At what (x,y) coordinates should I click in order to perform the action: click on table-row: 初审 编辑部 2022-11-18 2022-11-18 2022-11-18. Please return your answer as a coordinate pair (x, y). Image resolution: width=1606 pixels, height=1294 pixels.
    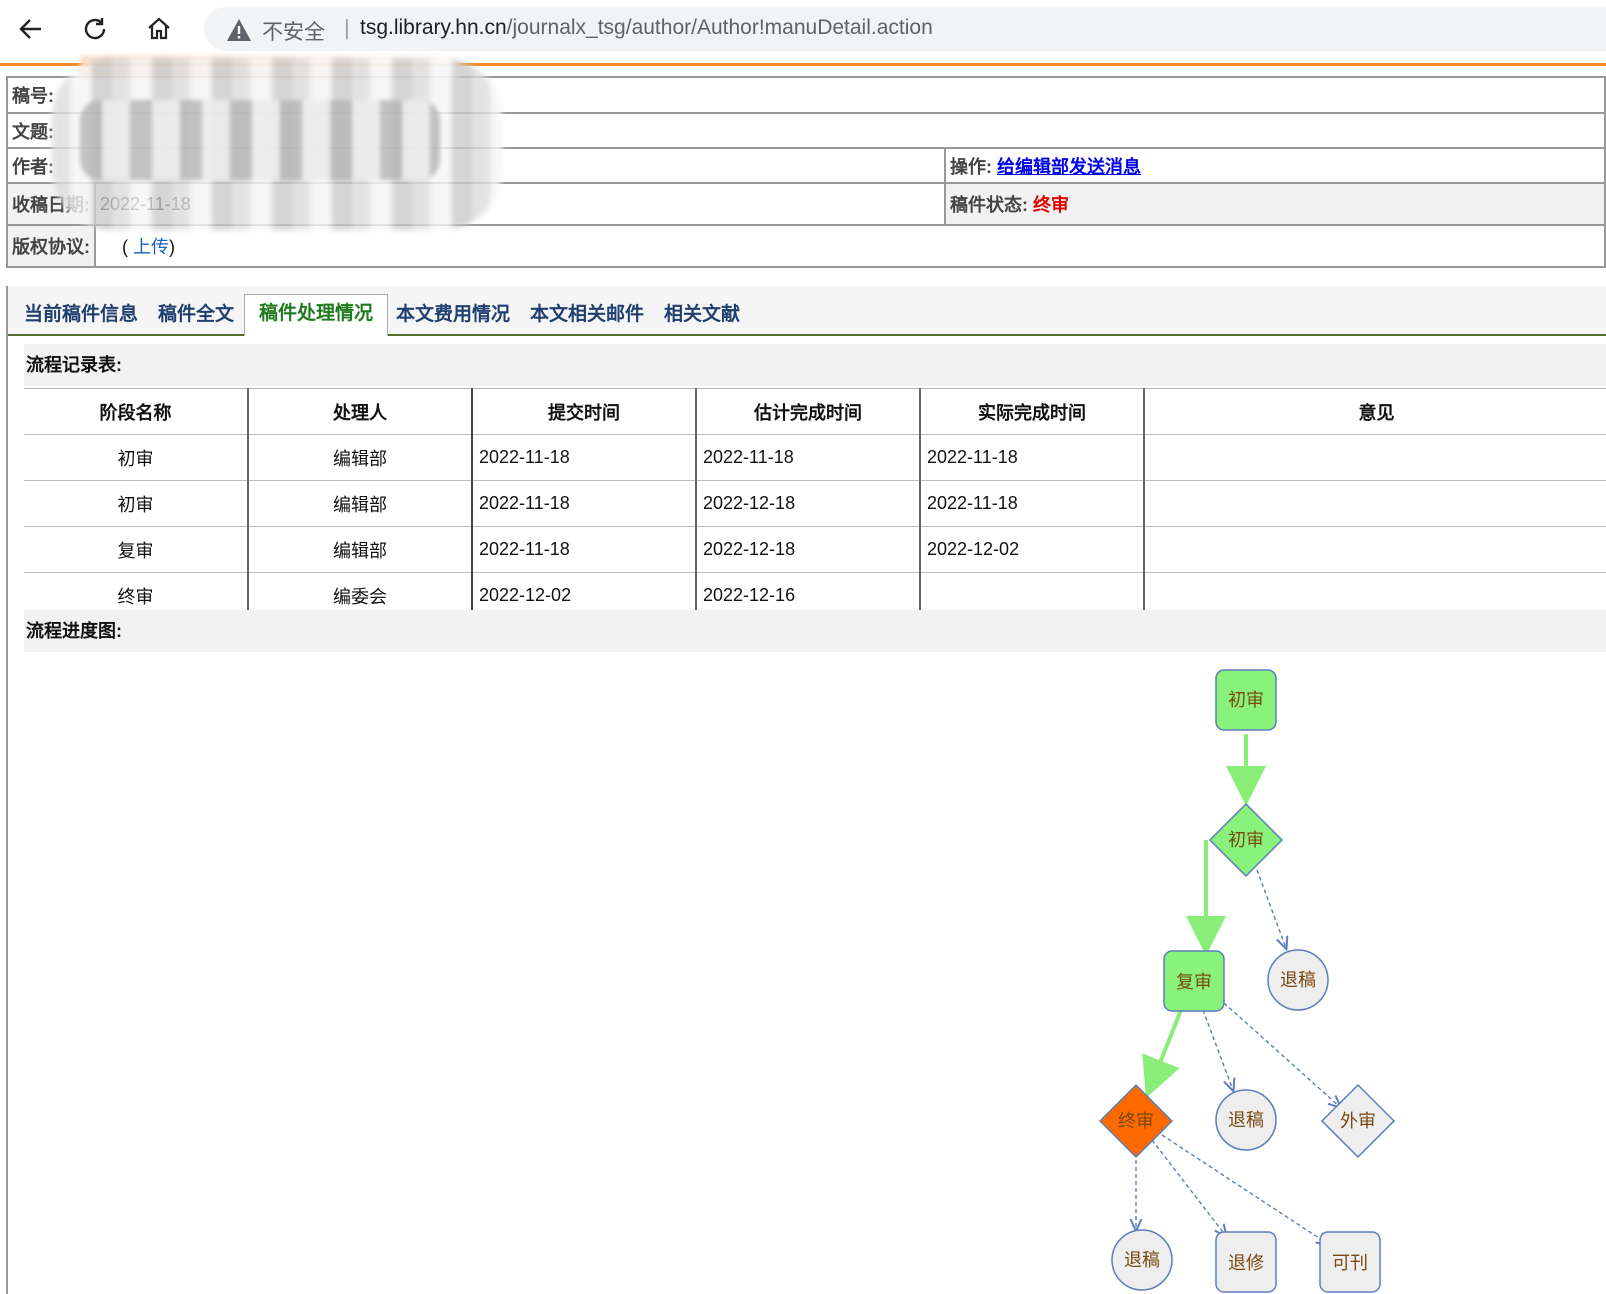
    Looking at the image, I should click on (815, 457).